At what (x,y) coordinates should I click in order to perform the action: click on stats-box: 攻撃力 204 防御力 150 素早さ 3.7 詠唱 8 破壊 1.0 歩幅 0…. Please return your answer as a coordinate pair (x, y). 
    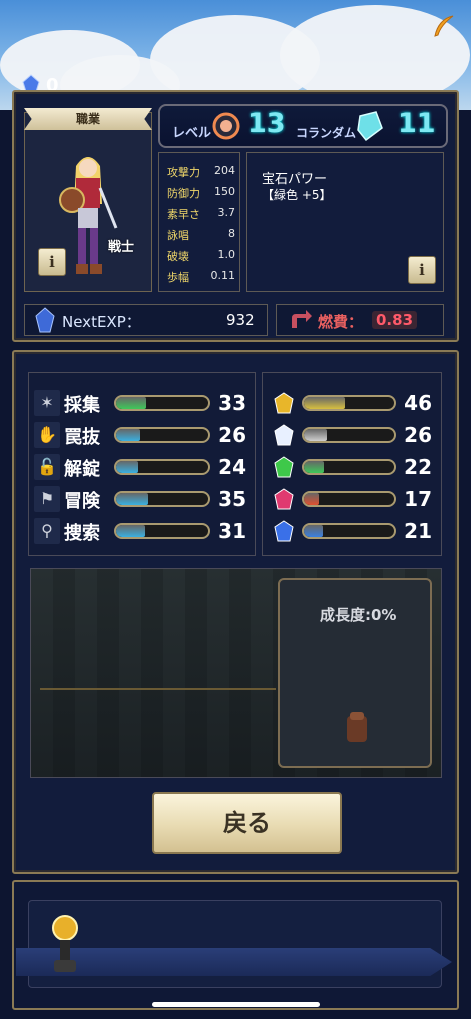
    Looking at the image, I should click on (199, 222).